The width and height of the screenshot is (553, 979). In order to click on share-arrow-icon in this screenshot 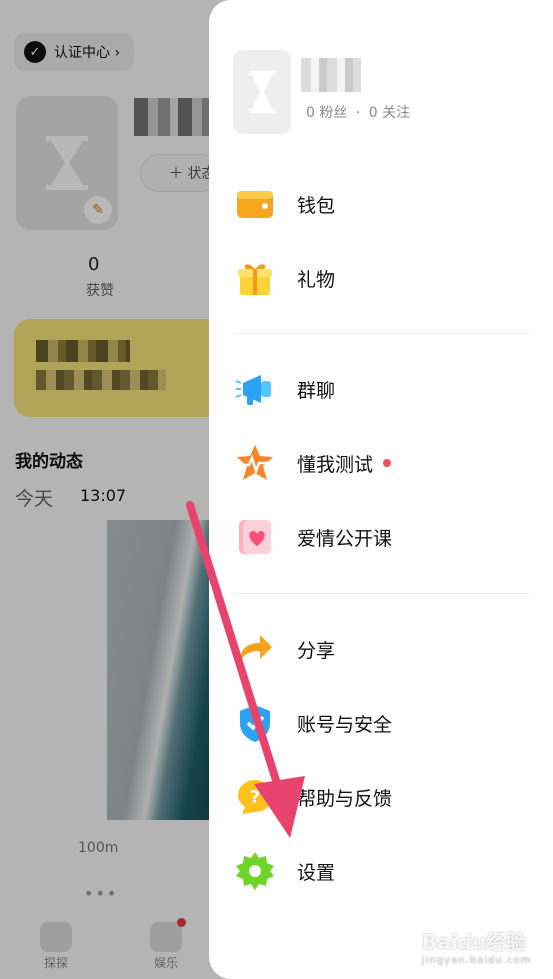, I will do `click(255, 649)`.